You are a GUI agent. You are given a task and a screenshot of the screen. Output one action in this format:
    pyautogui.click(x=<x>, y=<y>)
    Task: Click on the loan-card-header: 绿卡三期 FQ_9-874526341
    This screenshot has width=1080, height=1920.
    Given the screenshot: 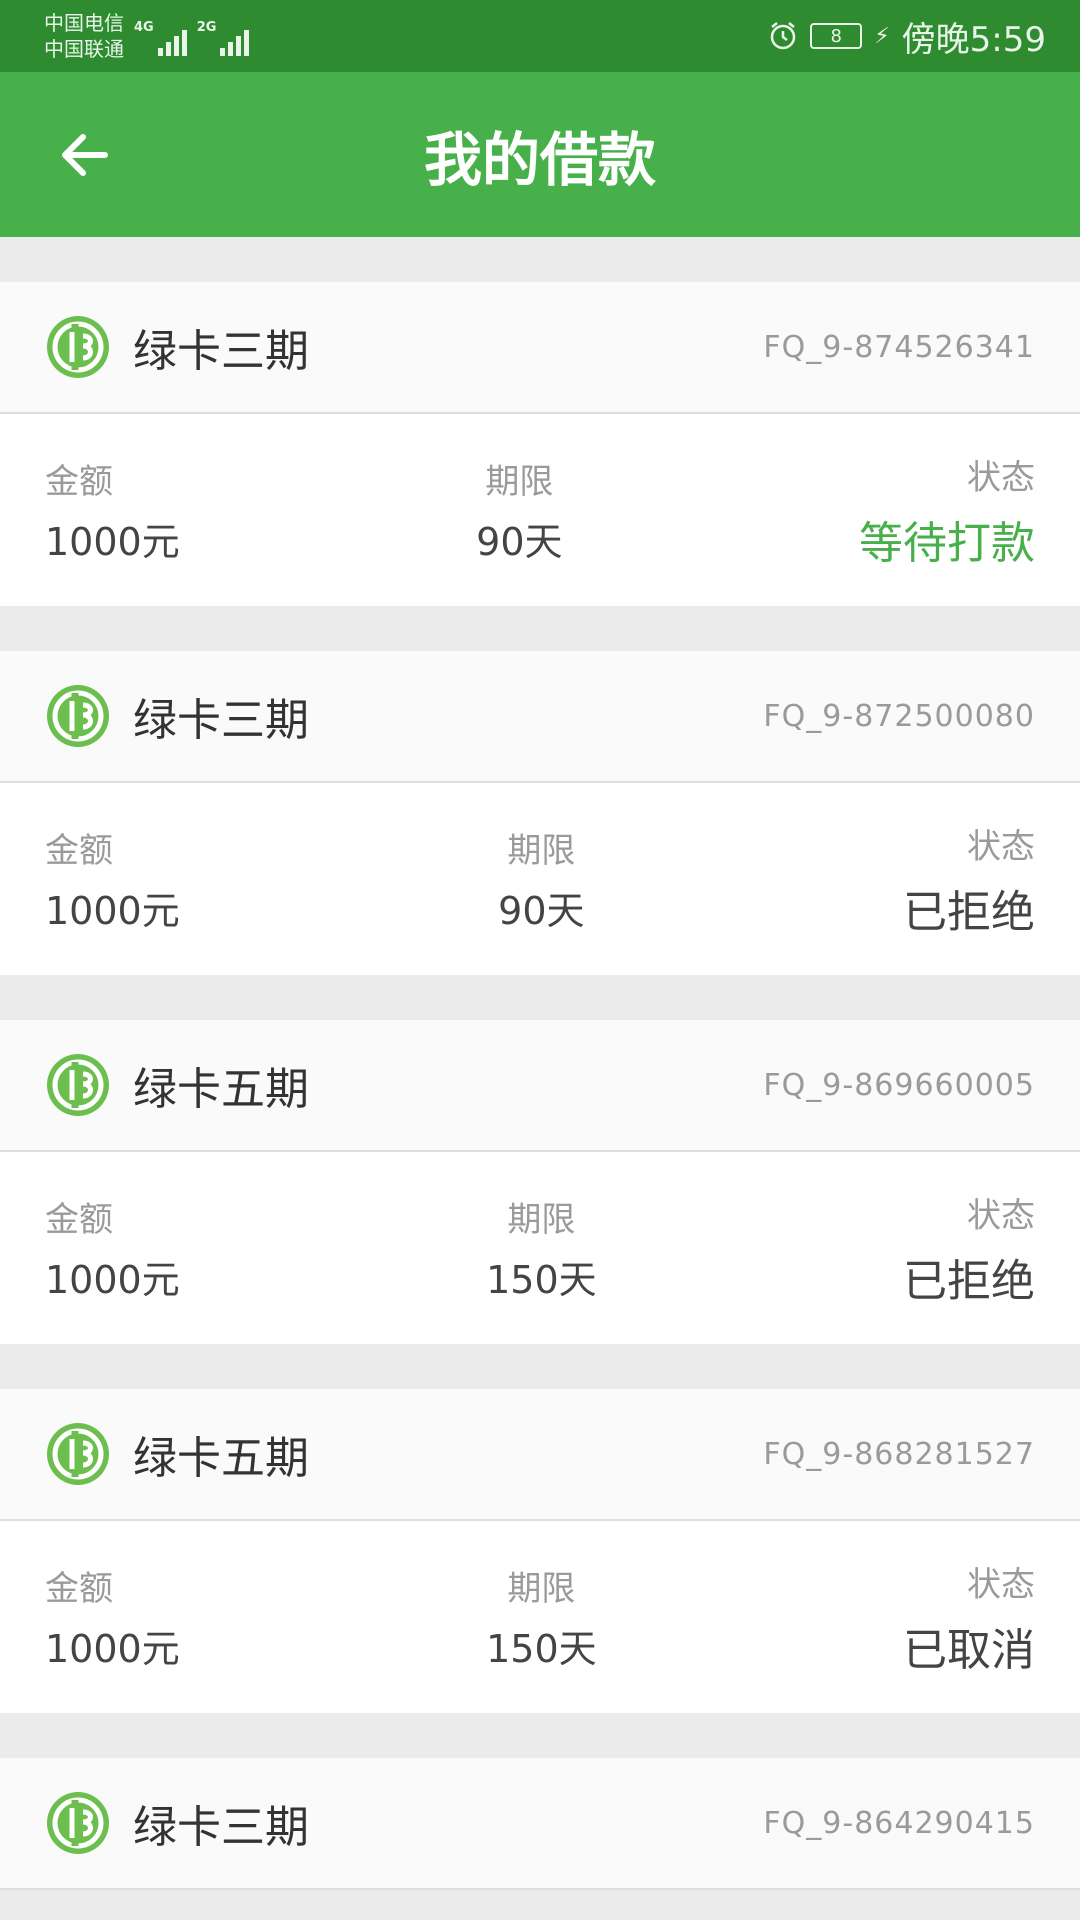 What is the action you would take?
    pyautogui.click(x=540, y=348)
    